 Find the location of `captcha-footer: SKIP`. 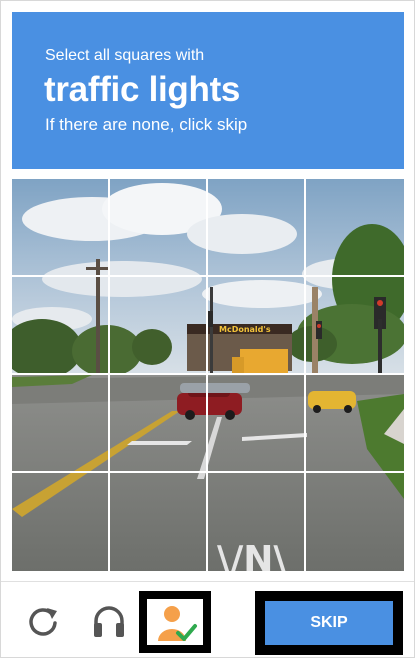

captcha-footer: SKIP is located at coordinates (207, 620).